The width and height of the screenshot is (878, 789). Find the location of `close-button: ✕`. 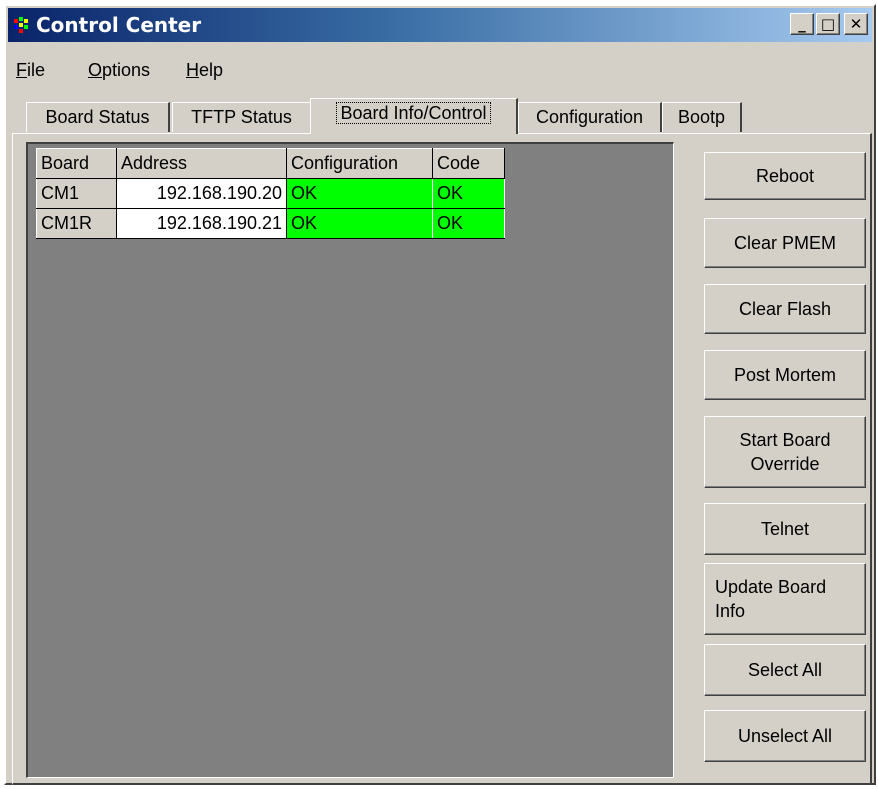

close-button: ✕ is located at coordinates (856, 24).